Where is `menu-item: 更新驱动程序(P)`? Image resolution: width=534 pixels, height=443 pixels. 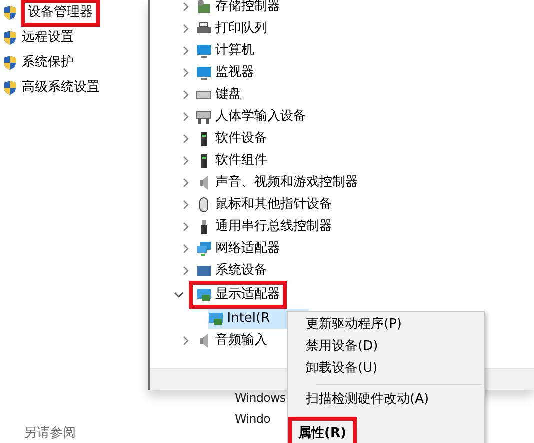
menu-item: 更新驱动程序(P) is located at coordinates (354, 325).